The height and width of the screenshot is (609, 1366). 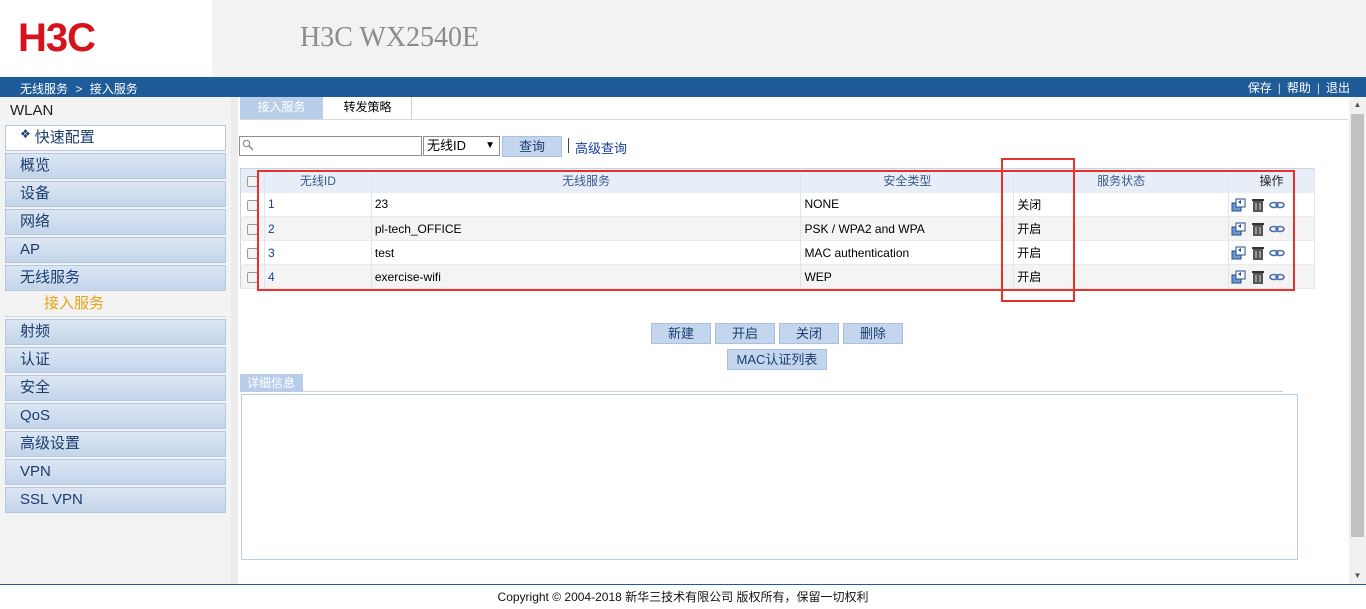 I want to click on breadcrumb: 无线服务 > 接入服务, so click(x=79, y=88).